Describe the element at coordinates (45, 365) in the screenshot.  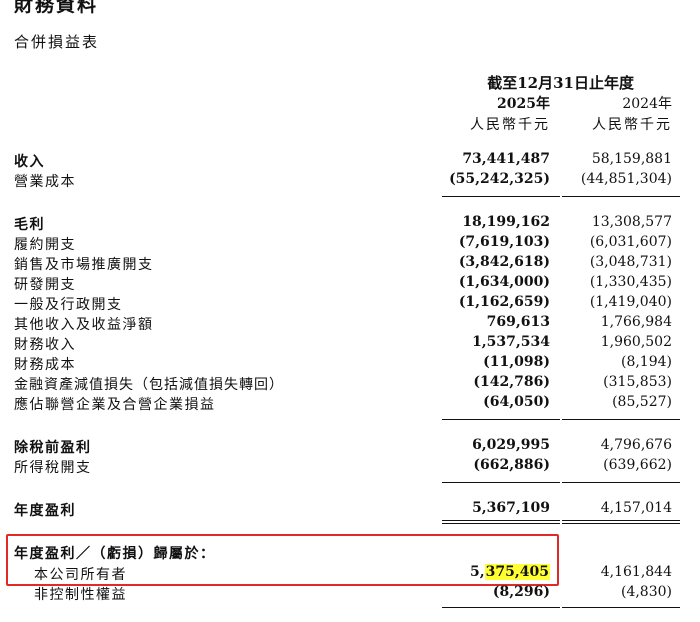
I see `row-label: 財務成本` at that location.